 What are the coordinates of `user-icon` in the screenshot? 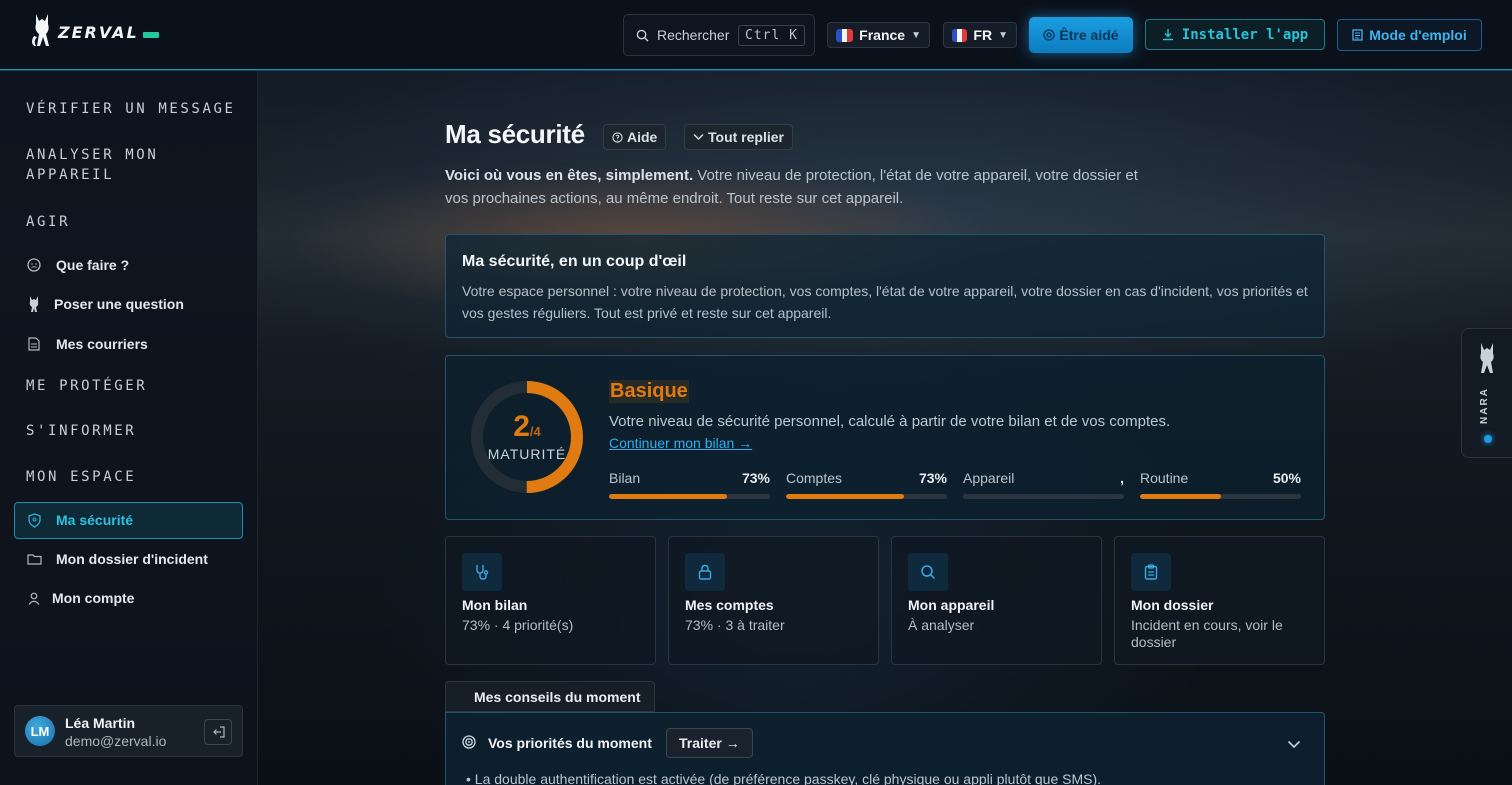 It's located at (34, 598).